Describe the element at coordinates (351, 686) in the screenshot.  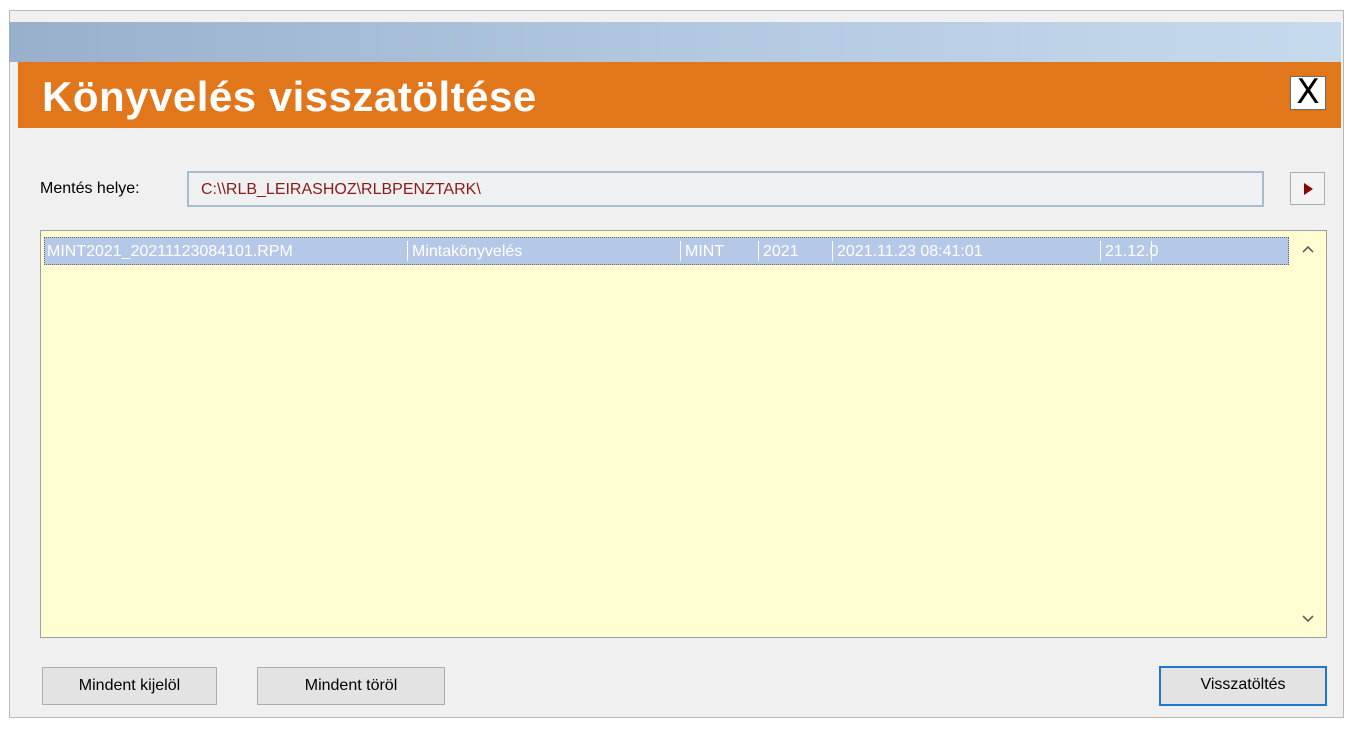
I see `clear-all-button: Mindent töröl` at that location.